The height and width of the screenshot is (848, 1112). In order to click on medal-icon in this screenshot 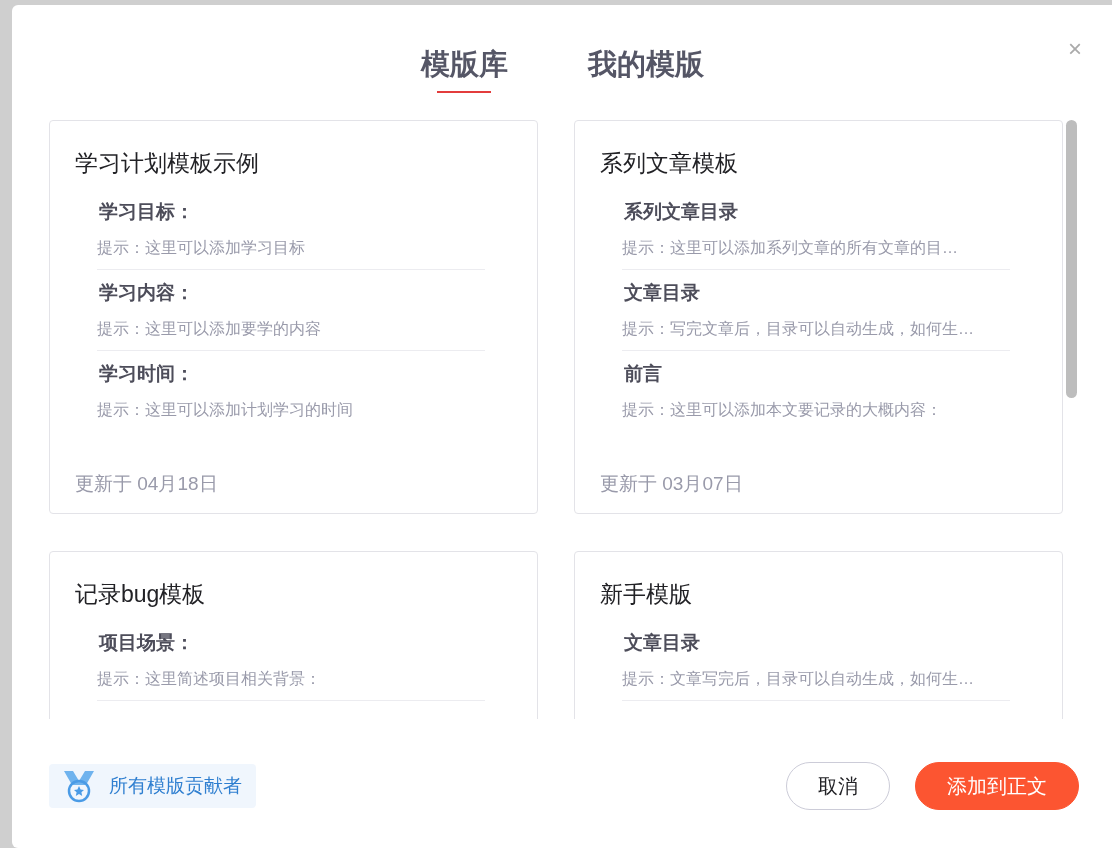, I will do `click(79, 786)`.